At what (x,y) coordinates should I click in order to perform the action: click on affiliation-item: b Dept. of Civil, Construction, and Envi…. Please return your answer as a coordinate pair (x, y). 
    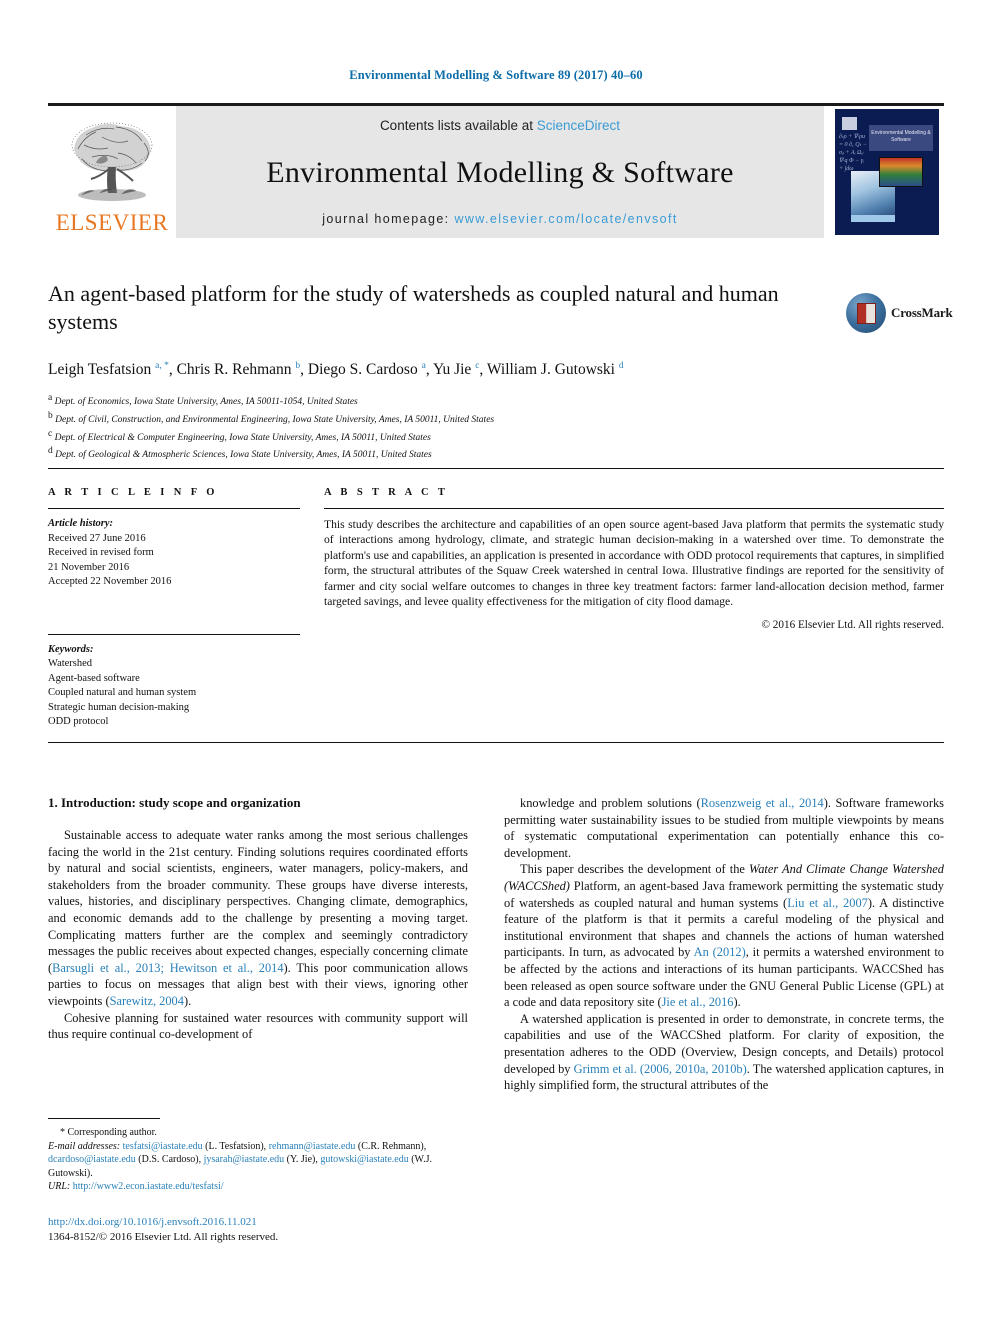
    Looking at the image, I should click on (438, 419).